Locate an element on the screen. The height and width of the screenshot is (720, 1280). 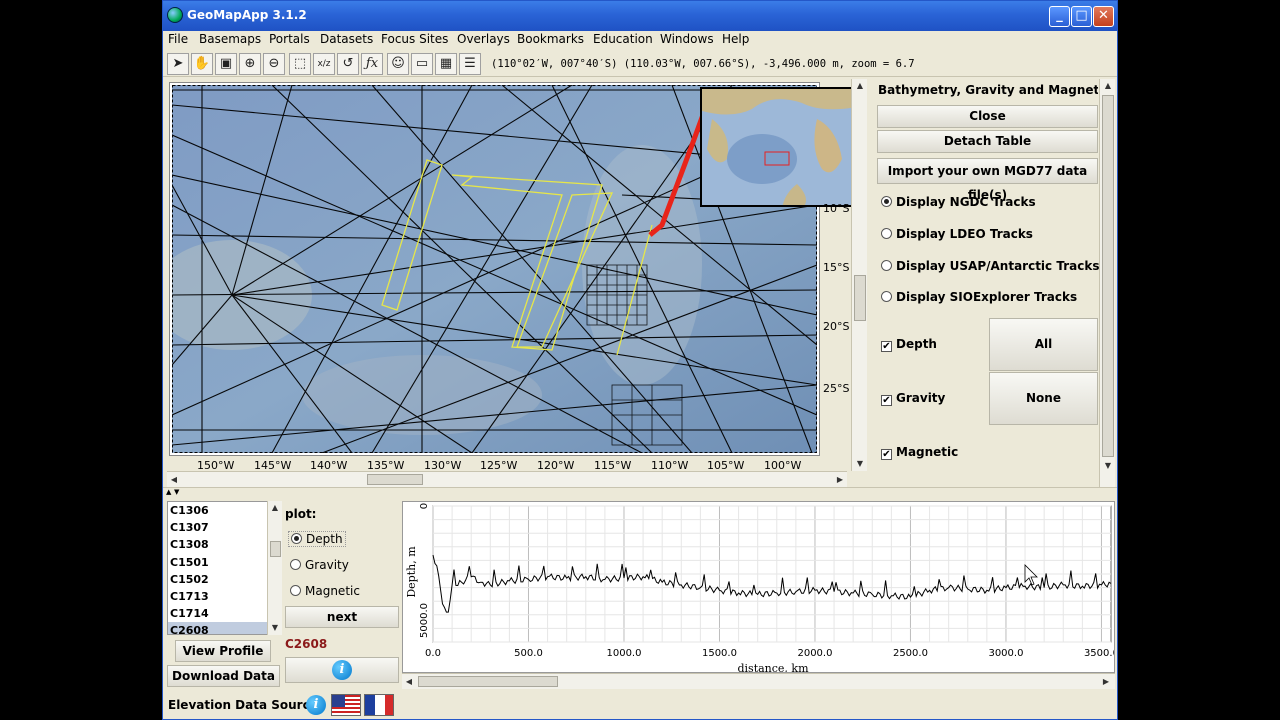
next-button: next is located at coordinates (342, 617).